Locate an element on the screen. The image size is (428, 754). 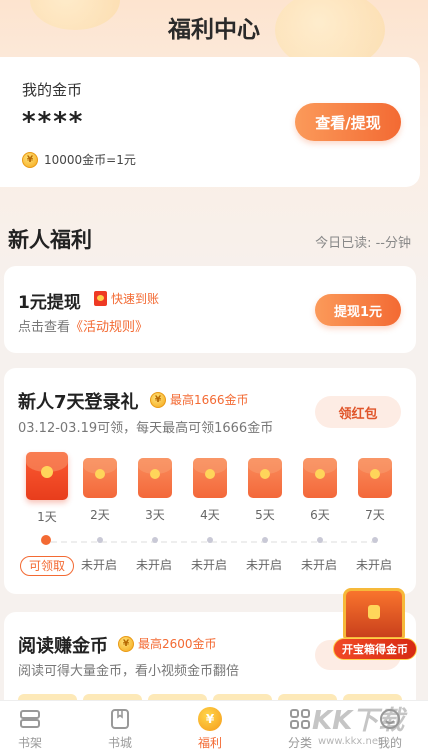
gold-value: **** is located at coordinates (53, 122).